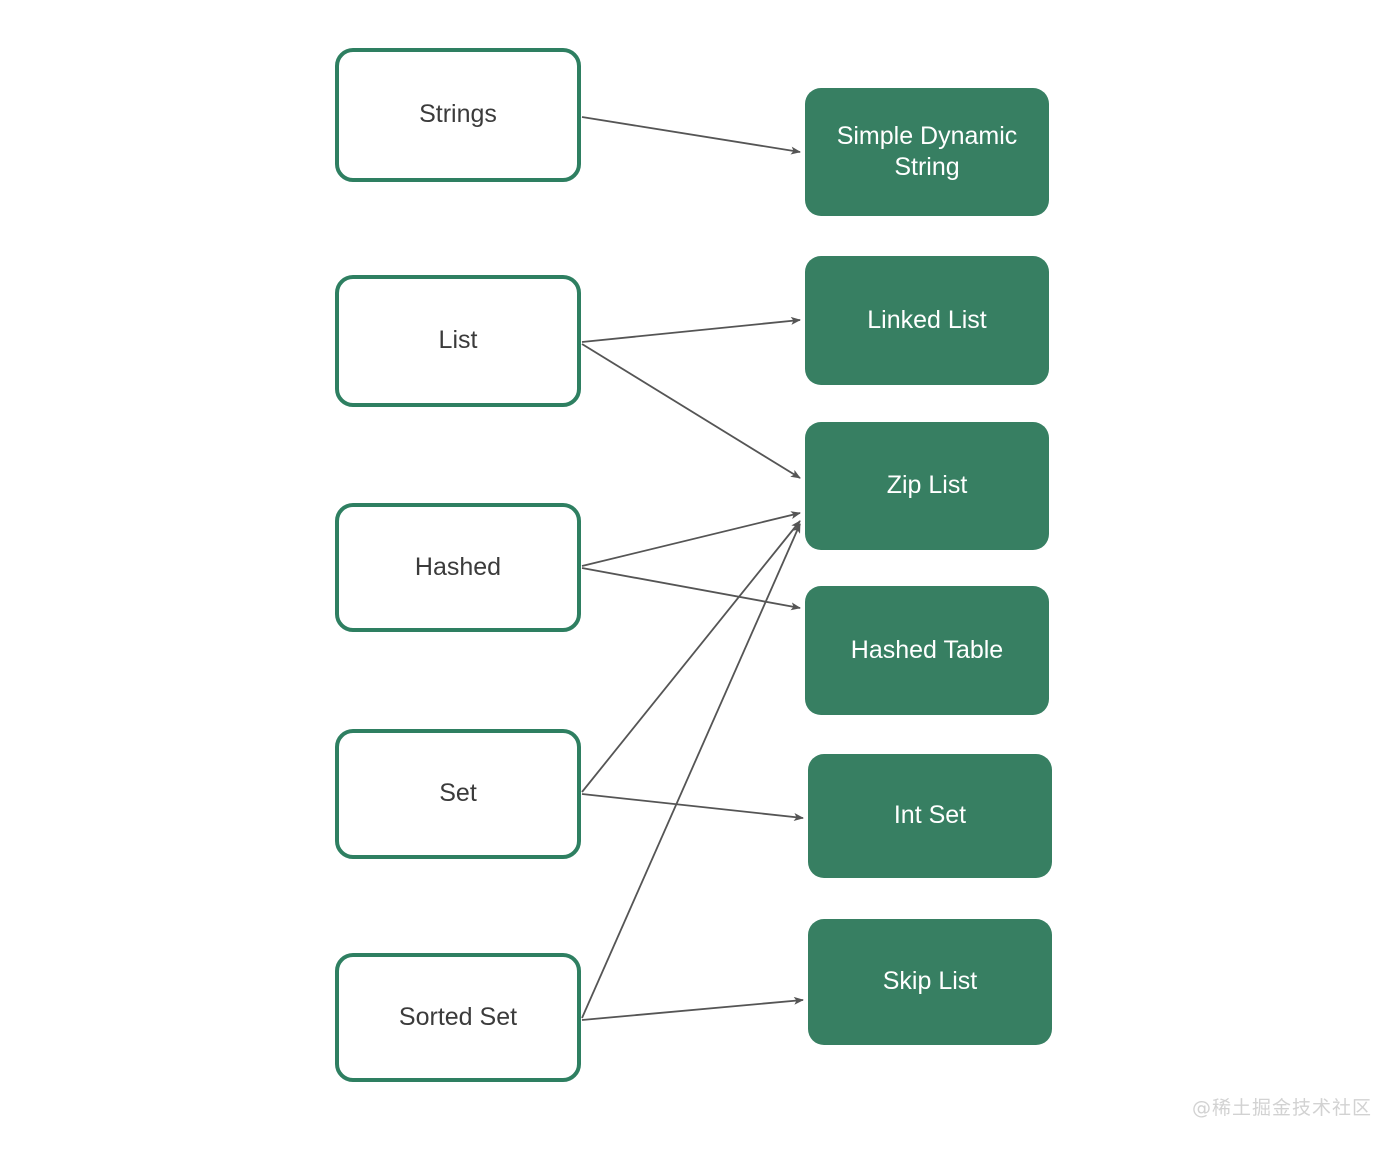  What do you see at coordinates (1281, 1108) in the screenshot?
I see `watermark: @稀土掘金技术社区` at bounding box center [1281, 1108].